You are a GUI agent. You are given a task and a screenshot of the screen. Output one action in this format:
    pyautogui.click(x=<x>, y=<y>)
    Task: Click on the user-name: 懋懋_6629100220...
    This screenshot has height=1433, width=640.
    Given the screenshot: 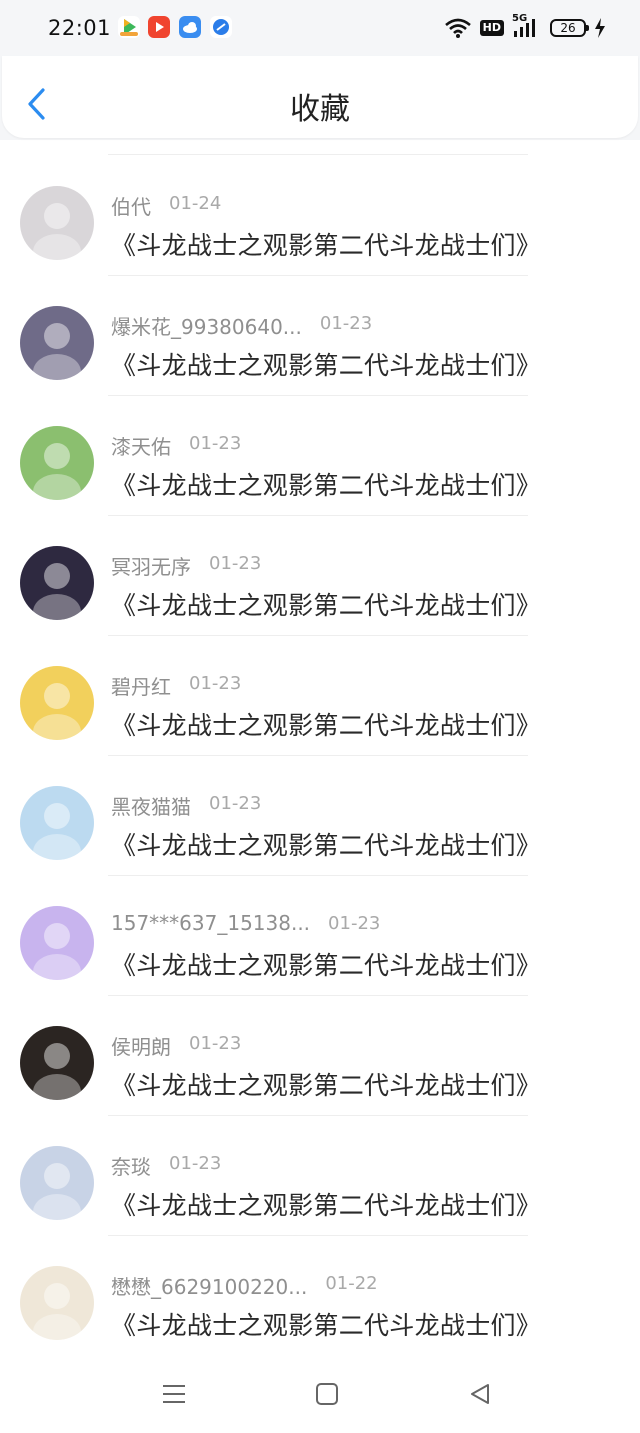 What is the action you would take?
    pyautogui.click(x=209, y=1287)
    